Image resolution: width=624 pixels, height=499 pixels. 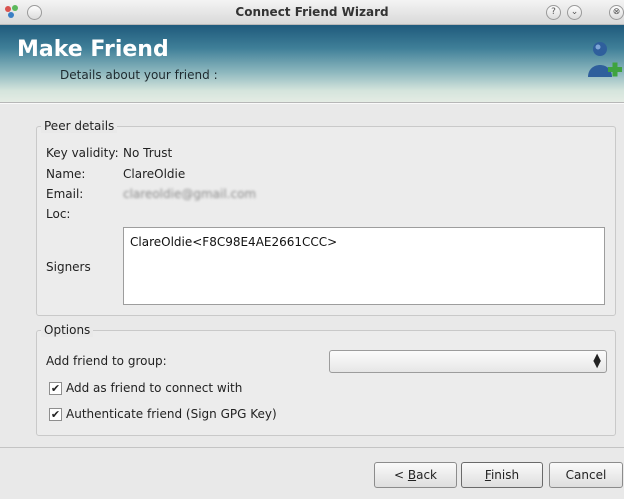 What do you see at coordinates (616, 12) in the screenshot?
I see `close-button: ⊗` at bounding box center [616, 12].